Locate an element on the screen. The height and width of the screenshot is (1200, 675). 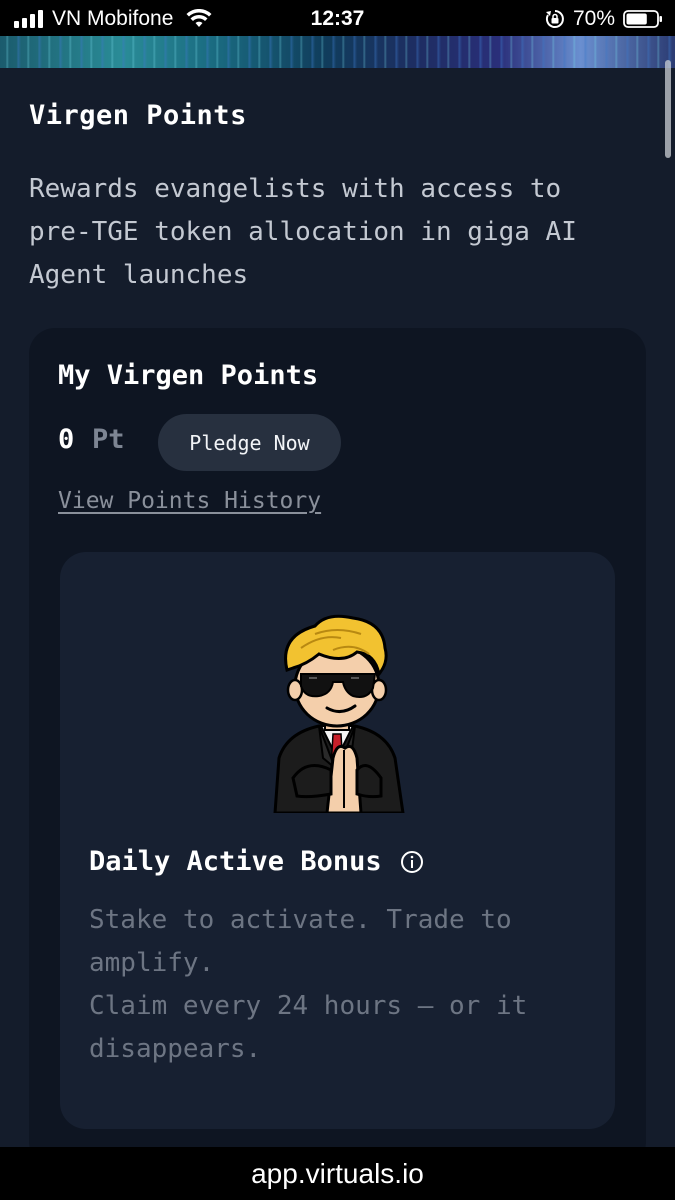
pledge-now-button: Pledge Now is located at coordinates (249, 442).